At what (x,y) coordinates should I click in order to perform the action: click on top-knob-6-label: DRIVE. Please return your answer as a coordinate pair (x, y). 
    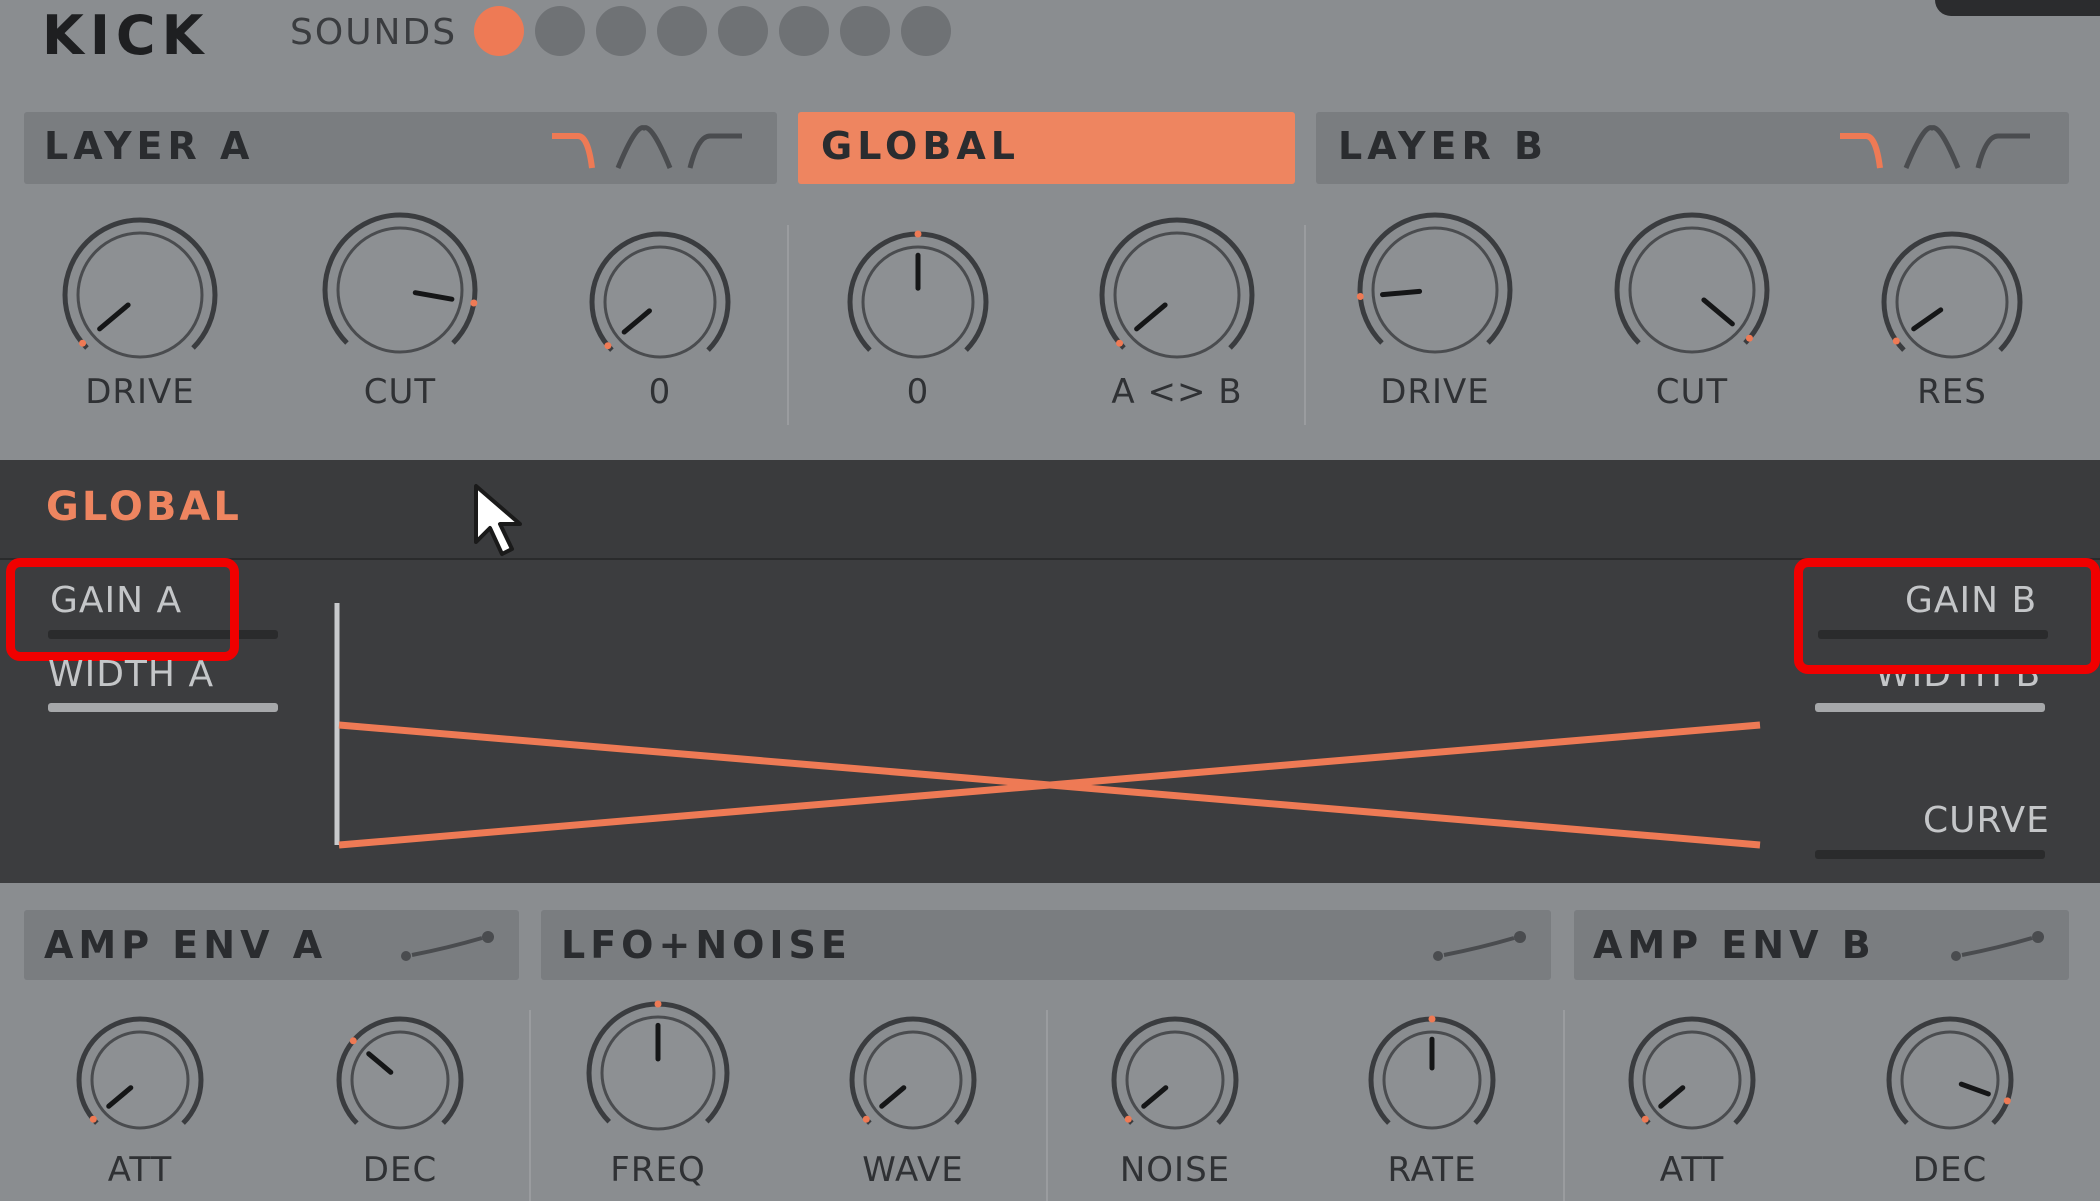
    Looking at the image, I should click on (1435, 392).